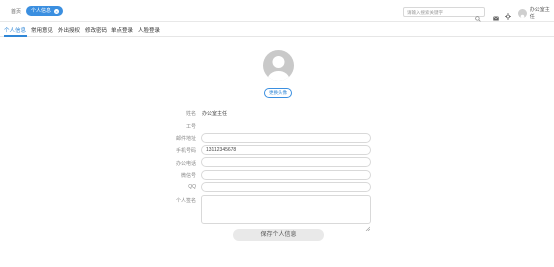 The image size is (554, 267). Describe the element at coordinates (188, 176) in the screenshot. I see `wechat-label: 微信号` at that location.